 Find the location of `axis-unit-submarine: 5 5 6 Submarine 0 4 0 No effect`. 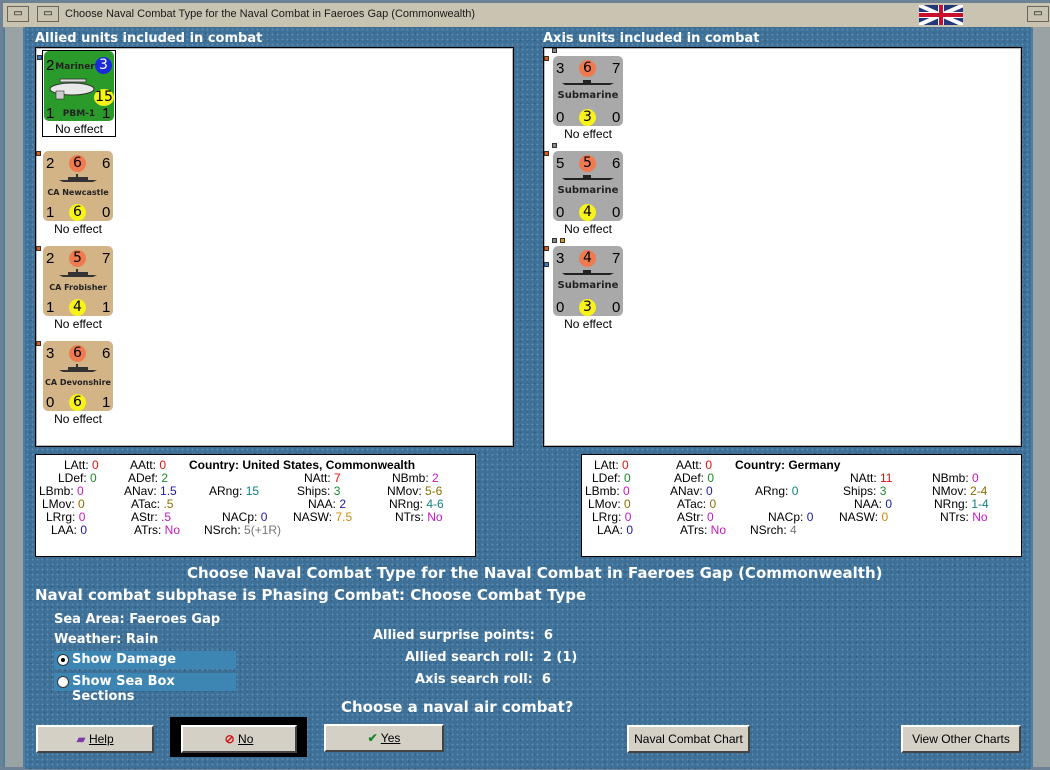

axis-unit-submarine: 5 5 6 Submarine 0 4 0 No effect is located at coordinates (584, 189).